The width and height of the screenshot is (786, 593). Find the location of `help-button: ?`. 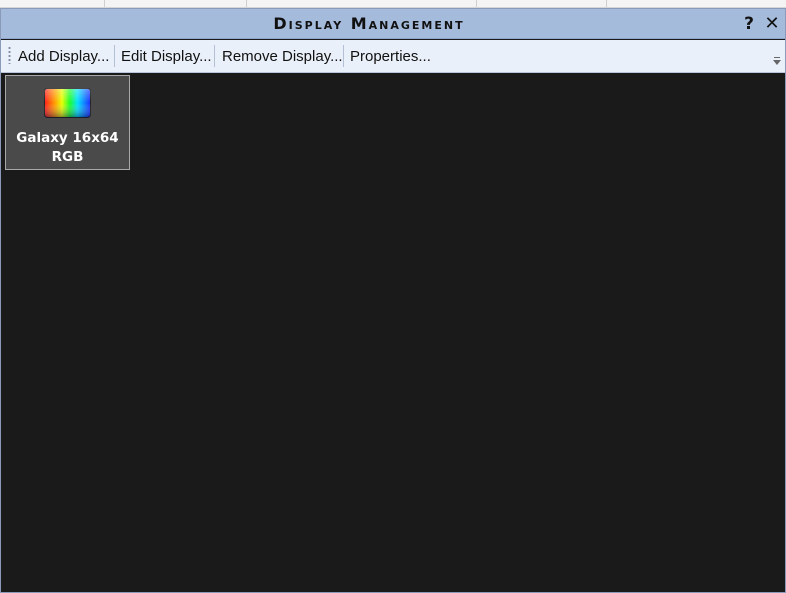

help-button: ? is located at coordinates (749, 24).